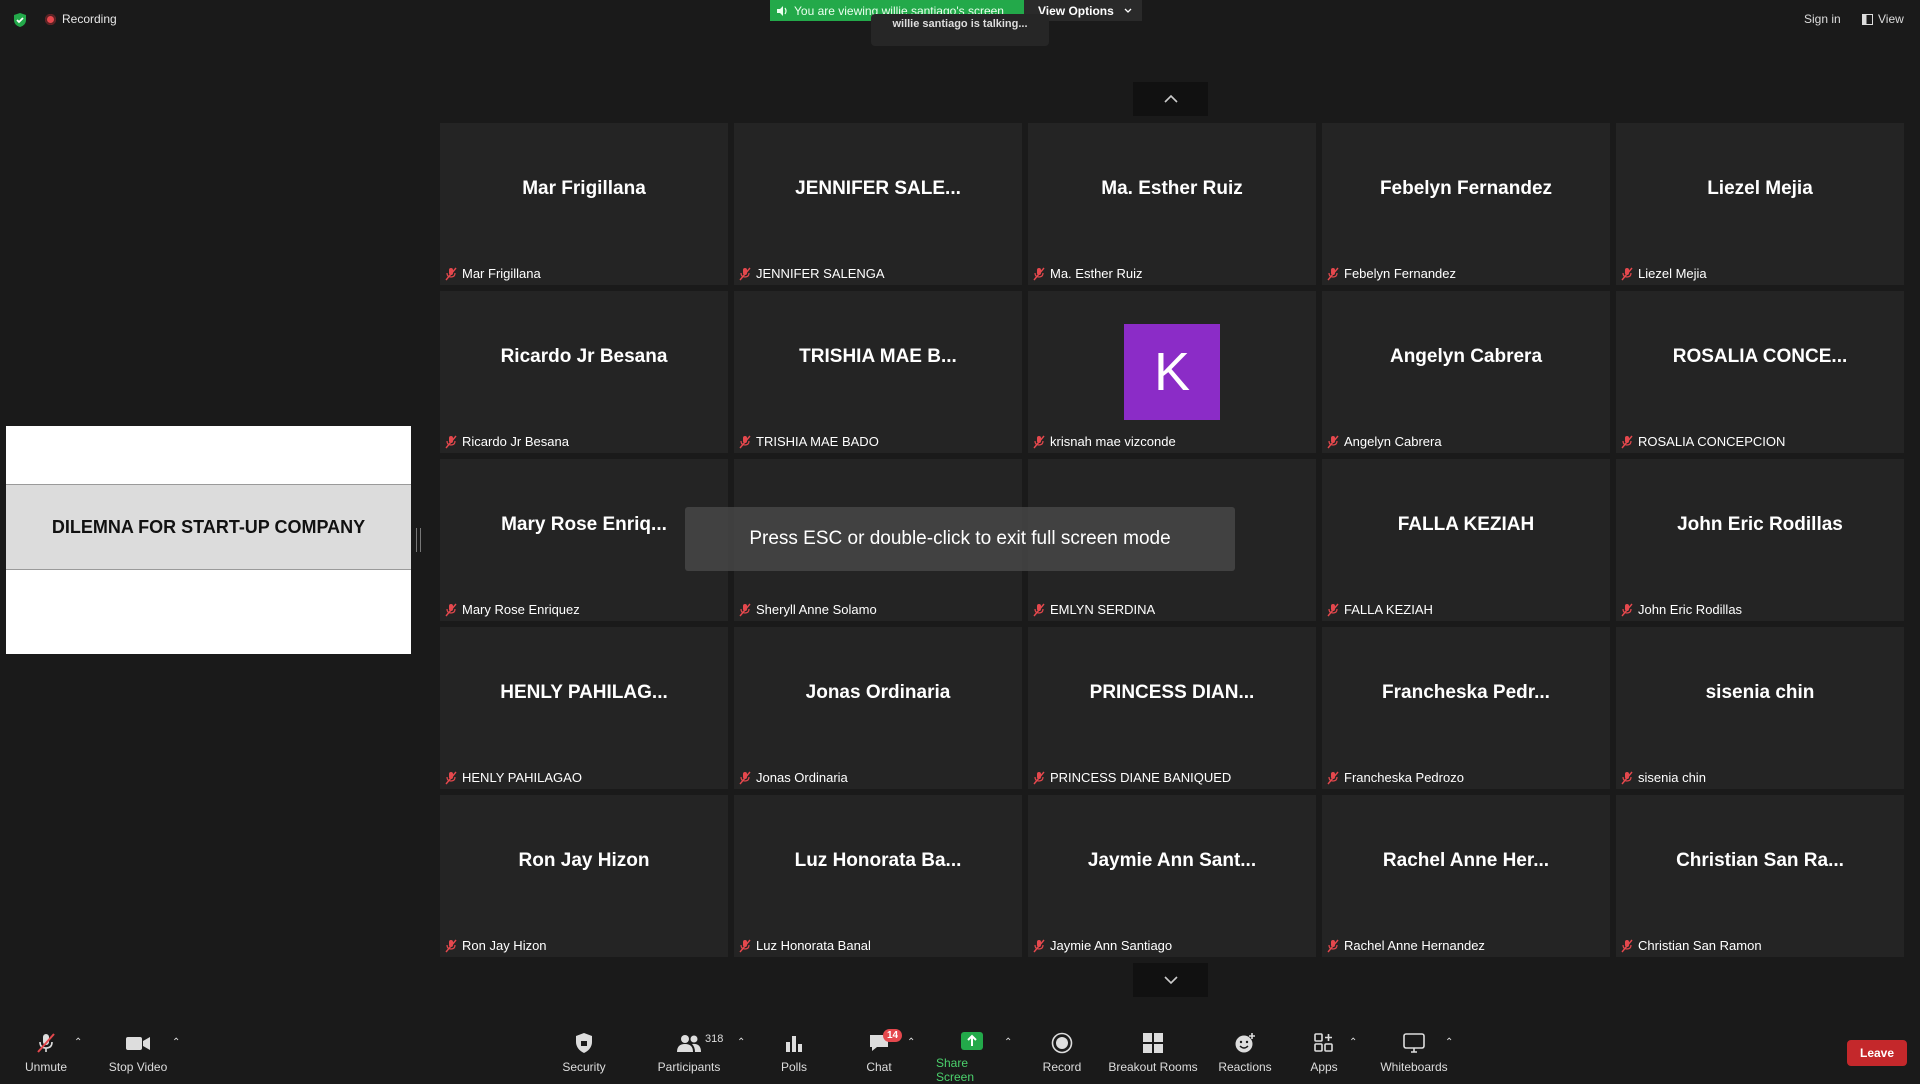  What do you see at coordinates (1466, 204) in the screenshot?
I see `participant-tile: Febelyn Fernandez Febelyn Fernandez` at bounding box center [1466, 204].